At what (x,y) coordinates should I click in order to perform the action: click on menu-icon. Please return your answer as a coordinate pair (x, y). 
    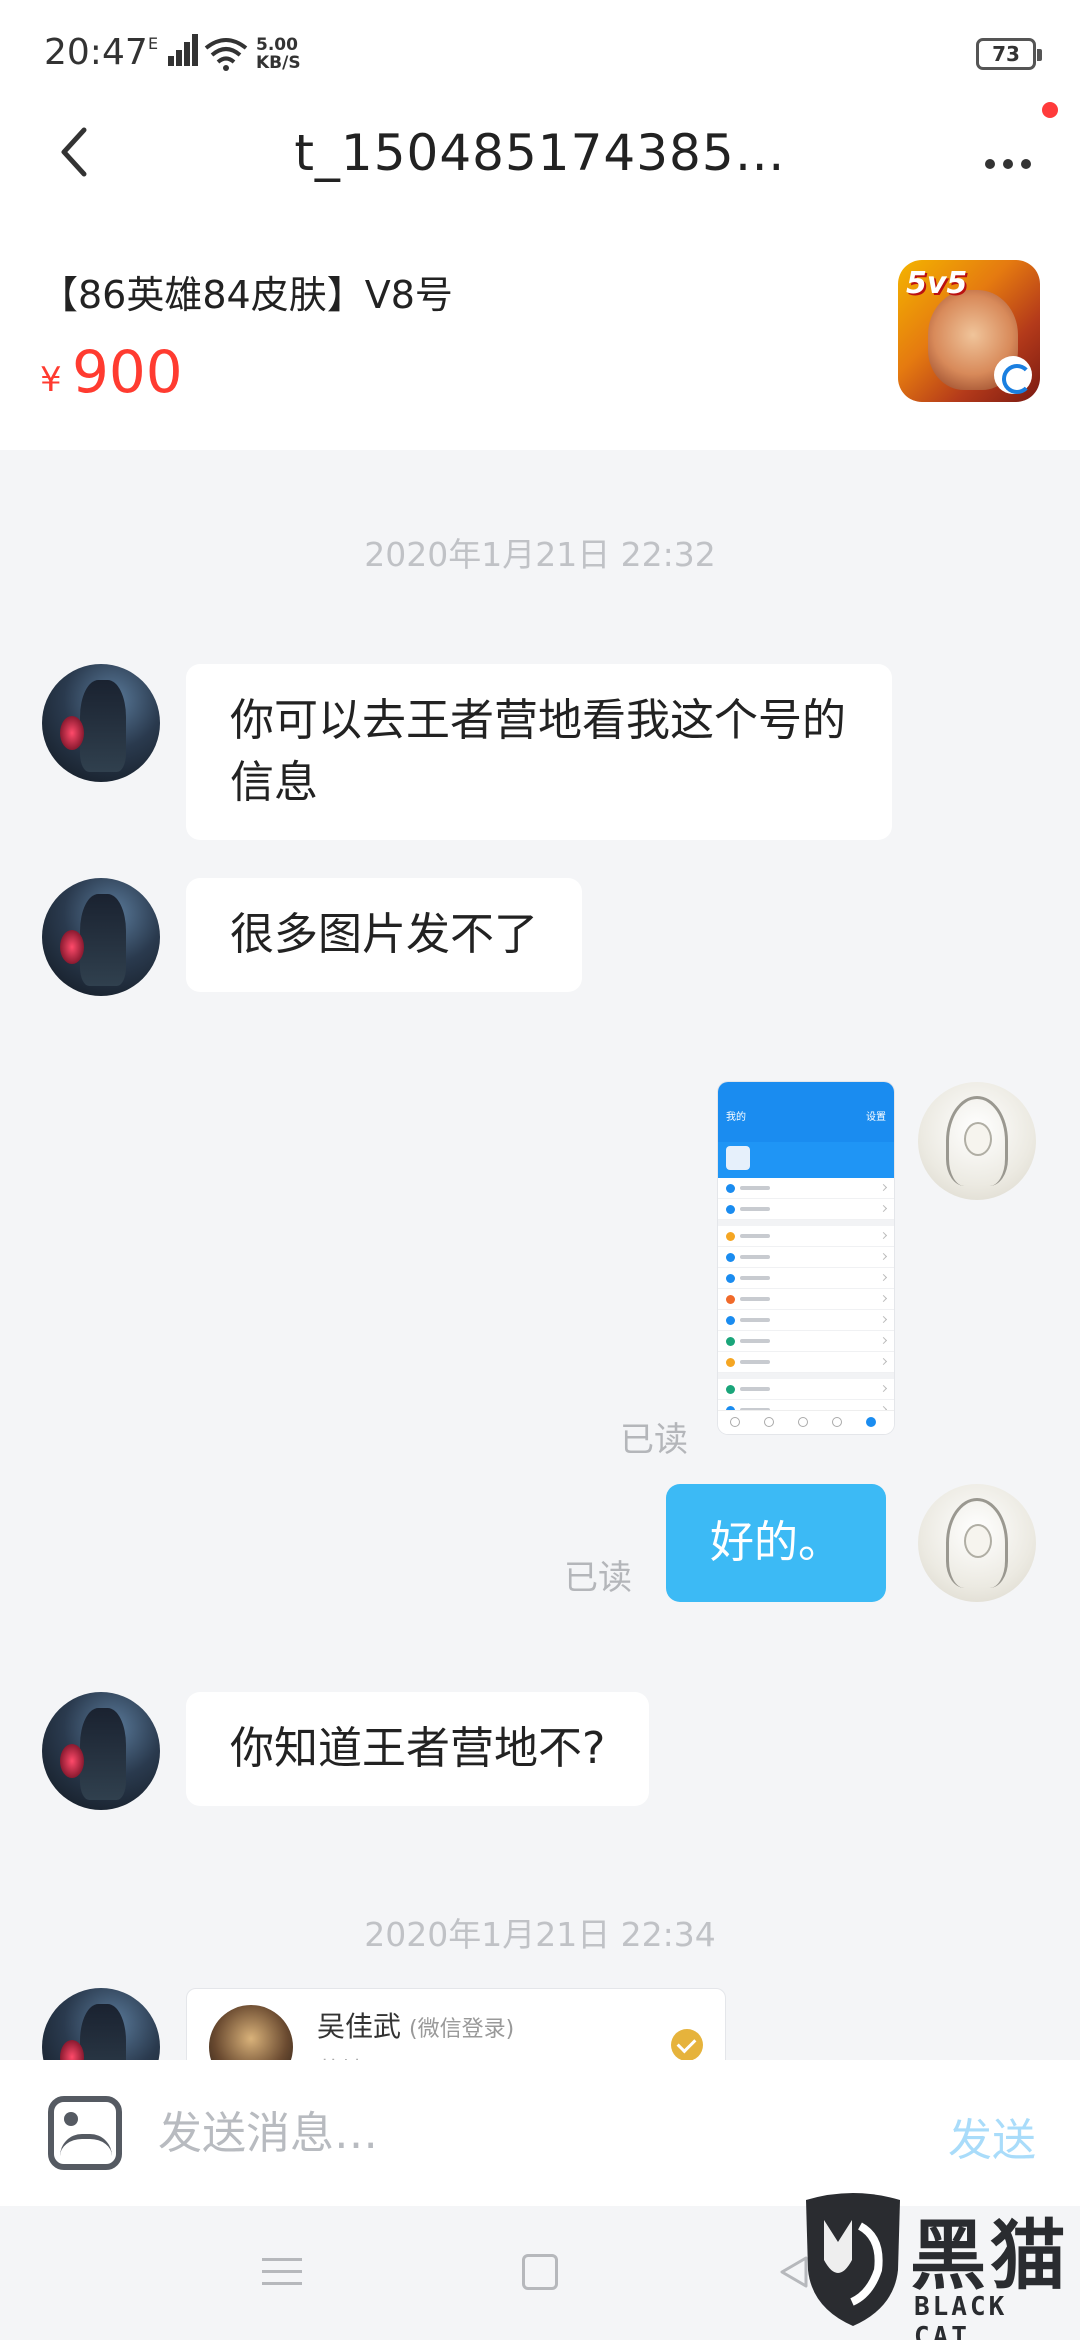
    Looking at the image, I should click on (282, 2272).